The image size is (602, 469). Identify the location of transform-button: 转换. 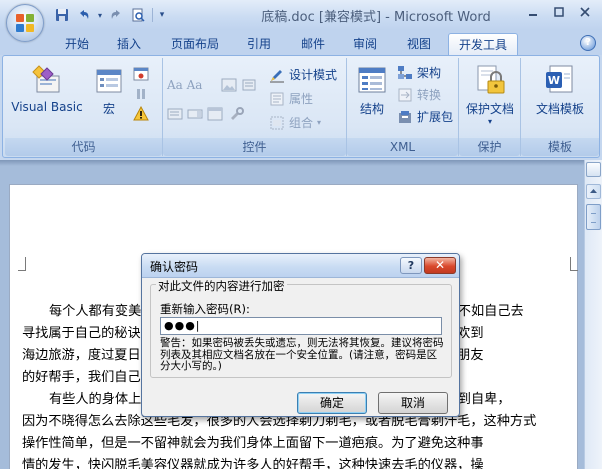
(419, 95).